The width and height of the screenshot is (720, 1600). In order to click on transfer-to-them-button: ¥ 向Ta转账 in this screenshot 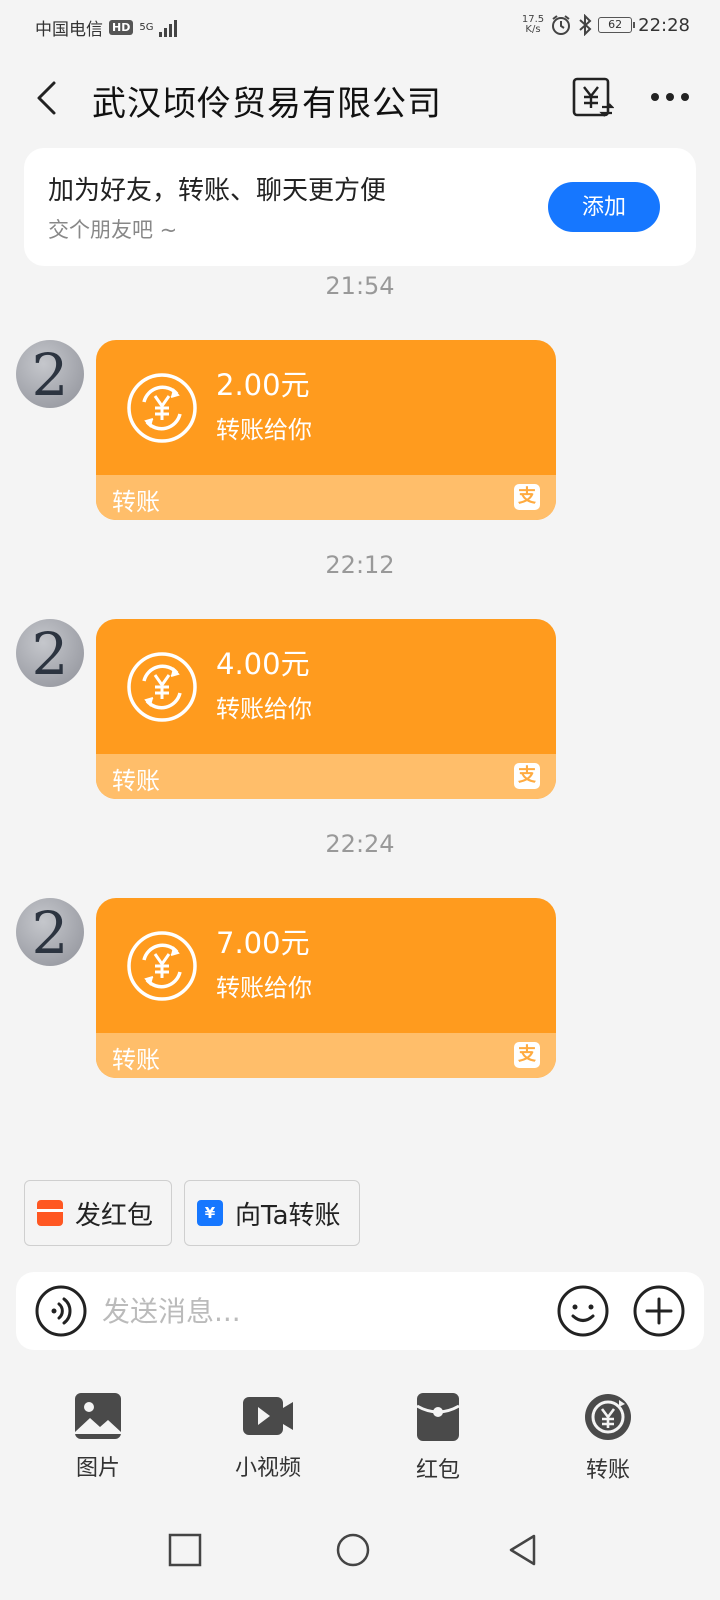, I will do `click(272, 1213)`.